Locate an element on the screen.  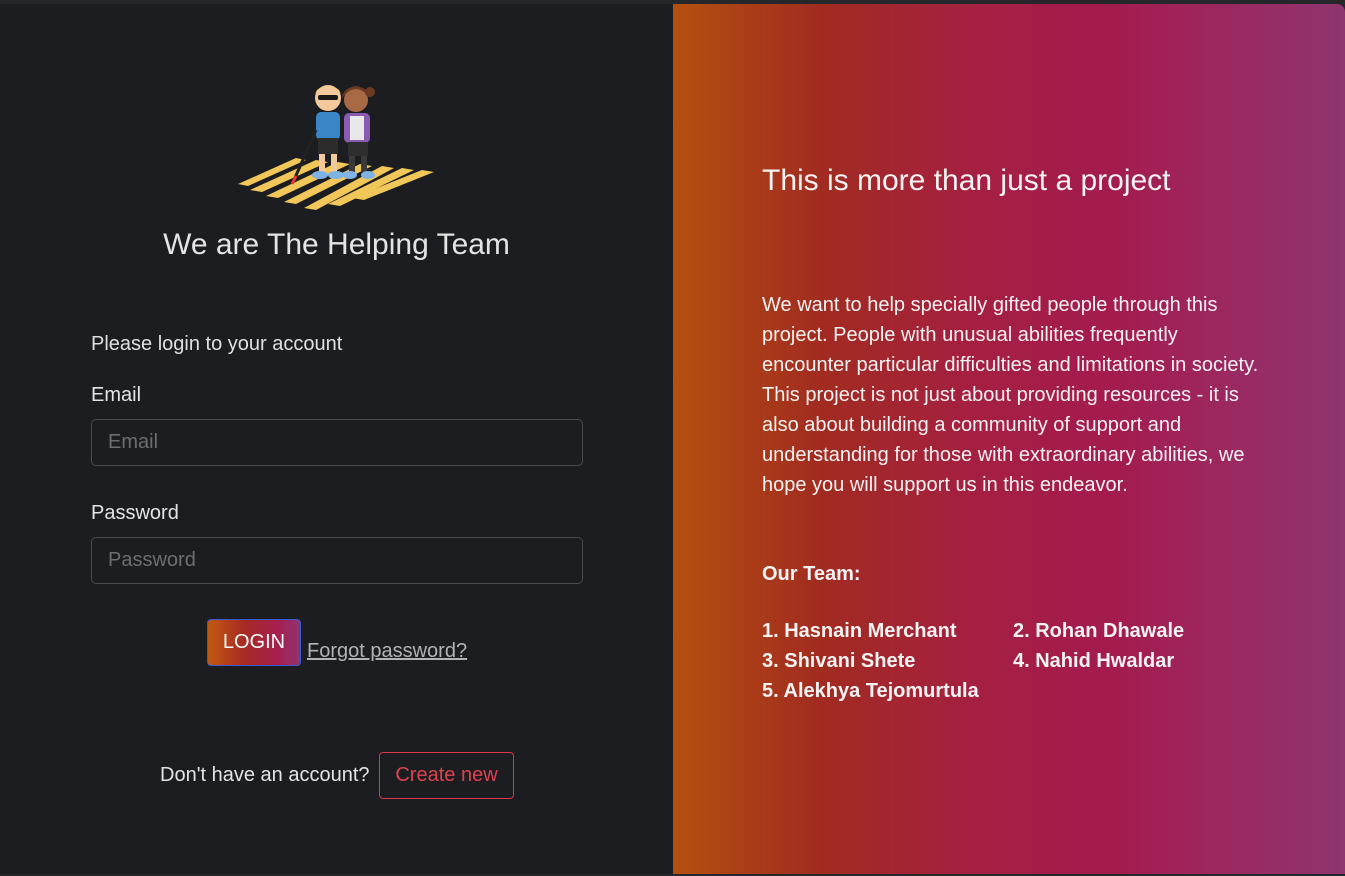
team-member: 3. Shivani Shete is located at coordinates (839, 661).